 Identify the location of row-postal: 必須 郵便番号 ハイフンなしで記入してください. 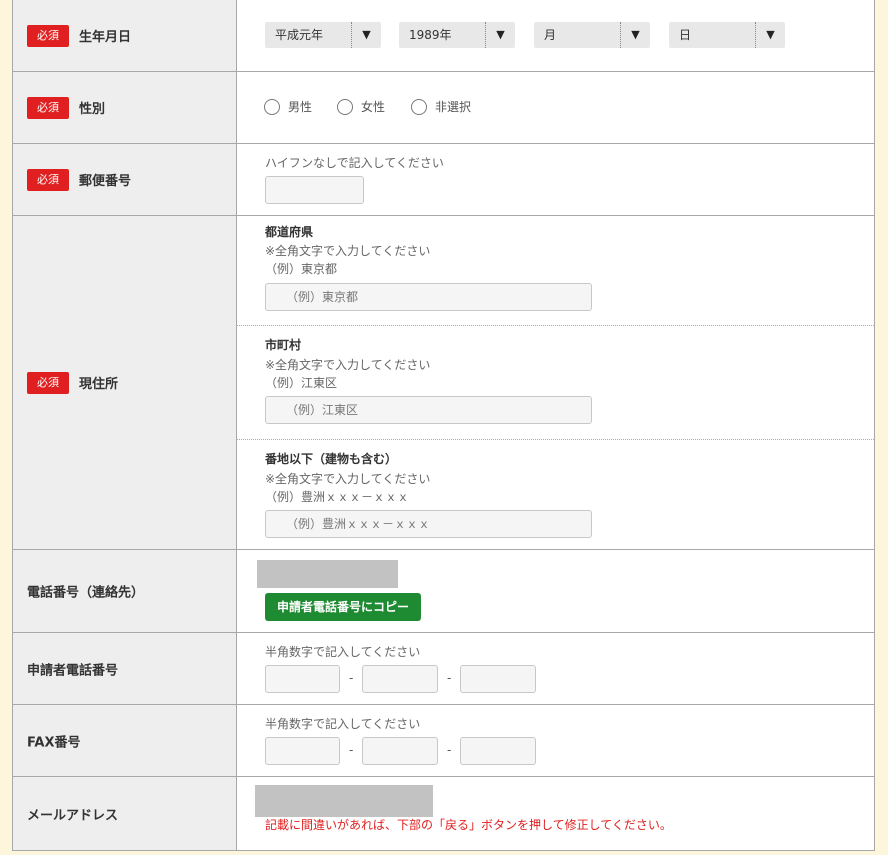
(443, 180).